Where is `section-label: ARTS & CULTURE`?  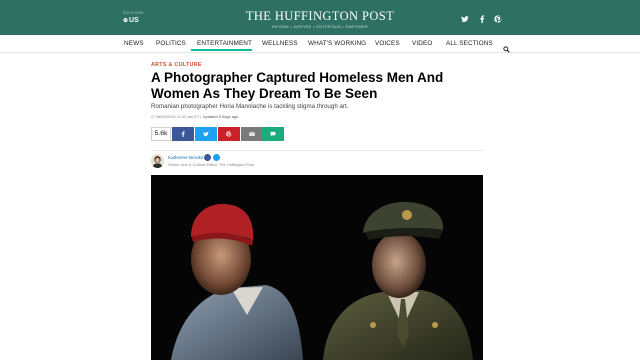 section-label: ARTS & CULTURE is located at coordinates (176, 65).